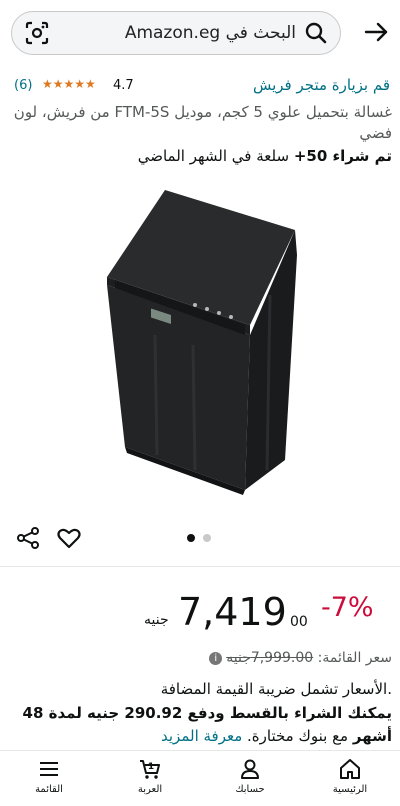  I want to click on bought-count: تم شراء 50+, so click(342, 156).